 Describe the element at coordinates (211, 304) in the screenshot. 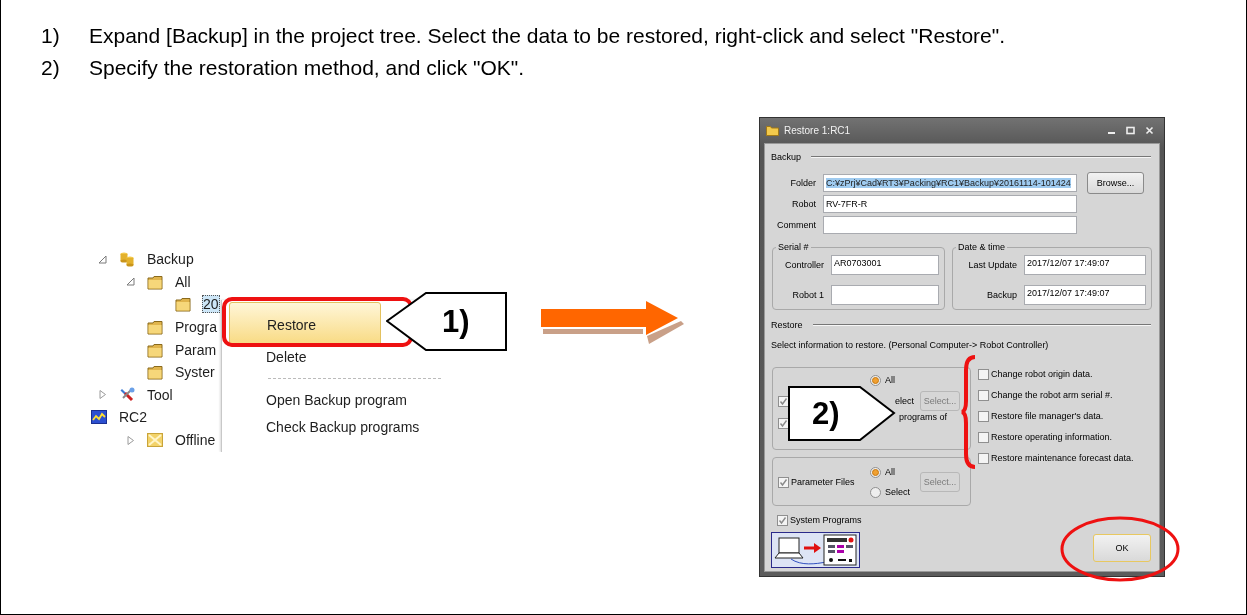

I see `tree-item: 20` at that location.